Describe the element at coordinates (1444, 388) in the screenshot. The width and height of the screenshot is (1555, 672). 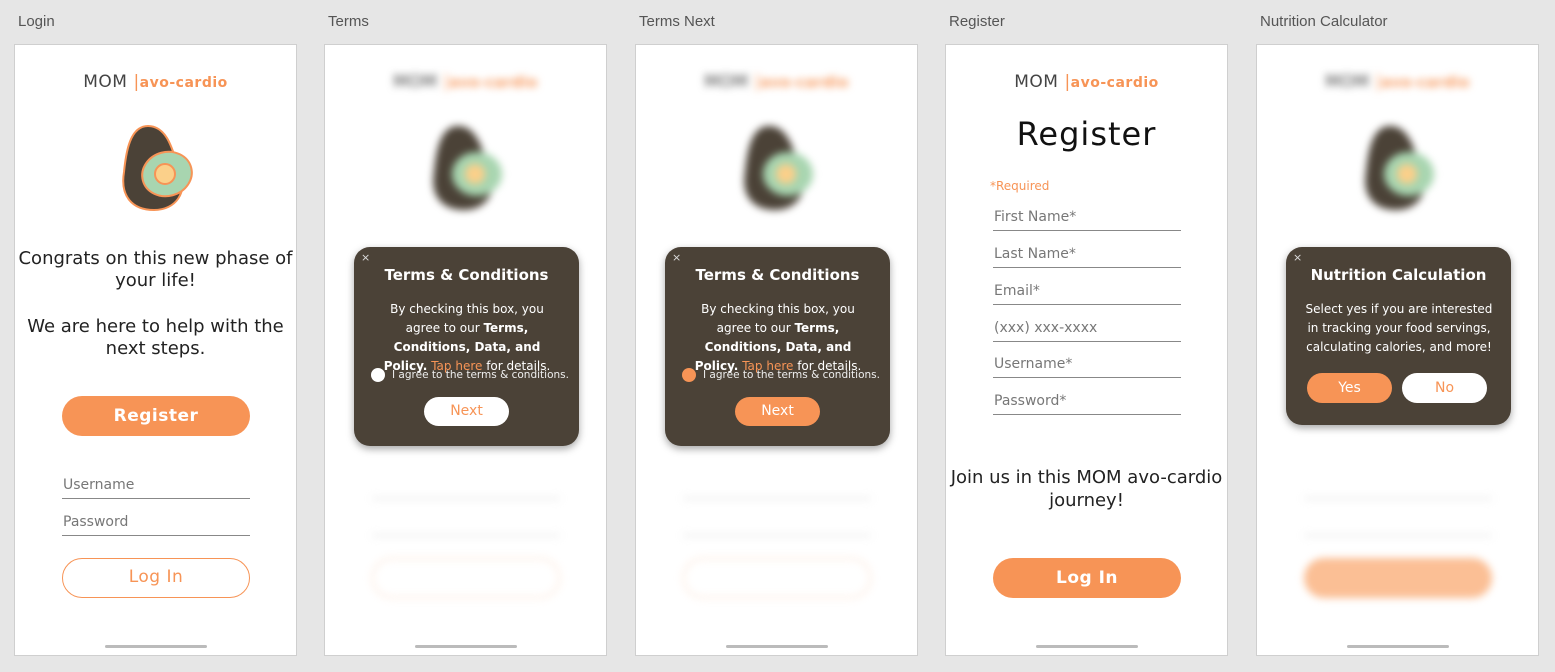
I see `no-button: No` at that location.